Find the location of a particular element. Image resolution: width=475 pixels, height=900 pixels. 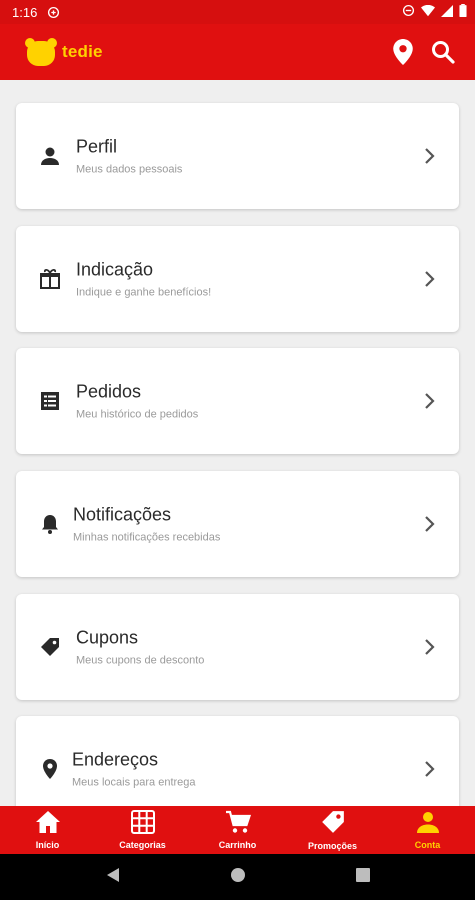

menu-item-subtitle: Indique e ganhe benefícios! is located at coordinates (144, 292).